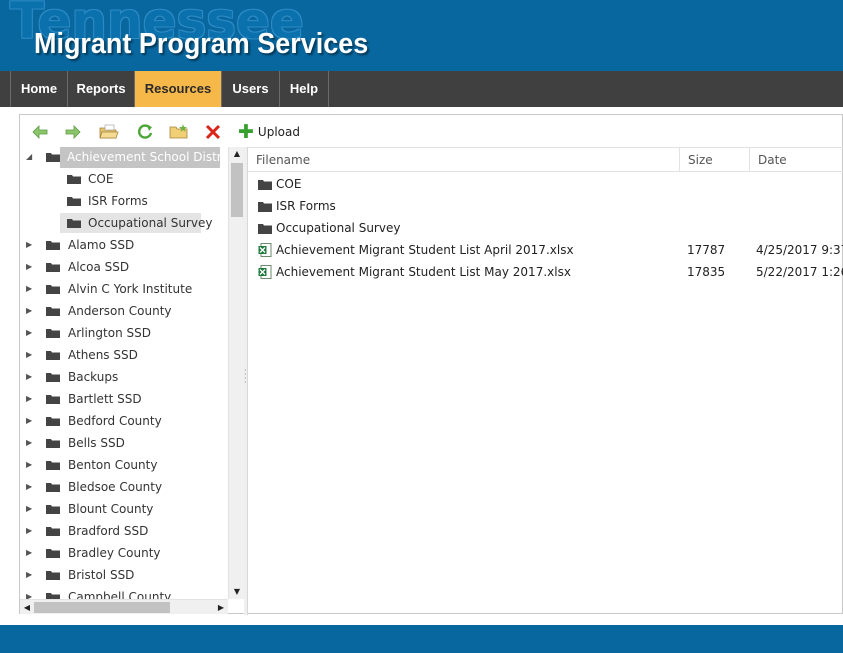 Image resolution: width=843 pixels, height=653 pixels. What do you see at coordinates (421, 89) in the screenshot?
I see `main-nav: Home Reports Resources Users Help` at bounding box center [421, 89].